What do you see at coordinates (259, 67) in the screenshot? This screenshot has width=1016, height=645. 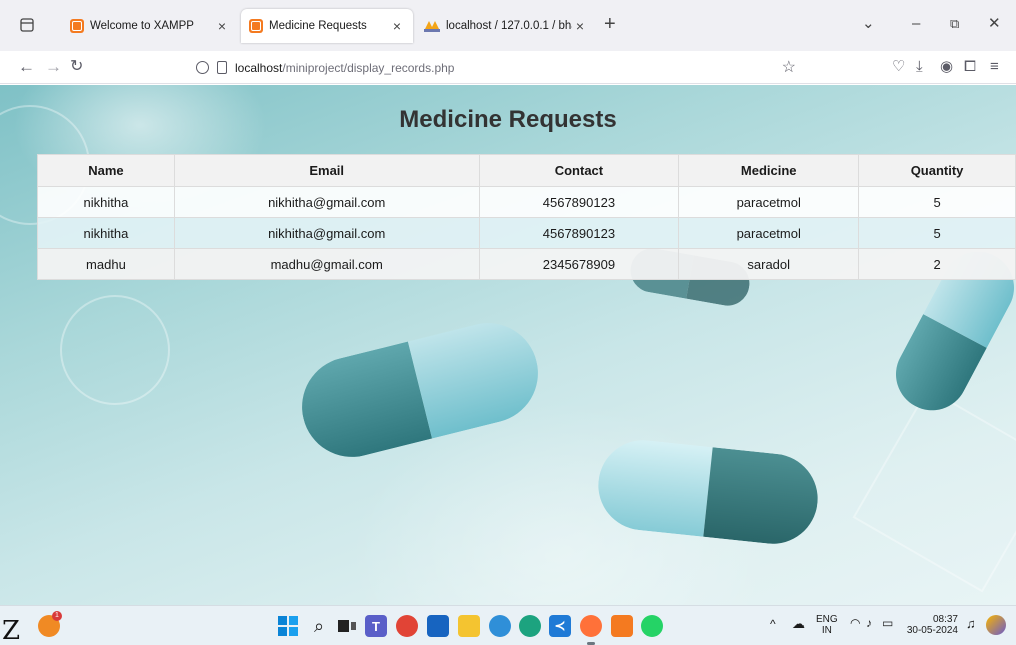 I see `url-host: localhost` at bounding box center [259, 67].